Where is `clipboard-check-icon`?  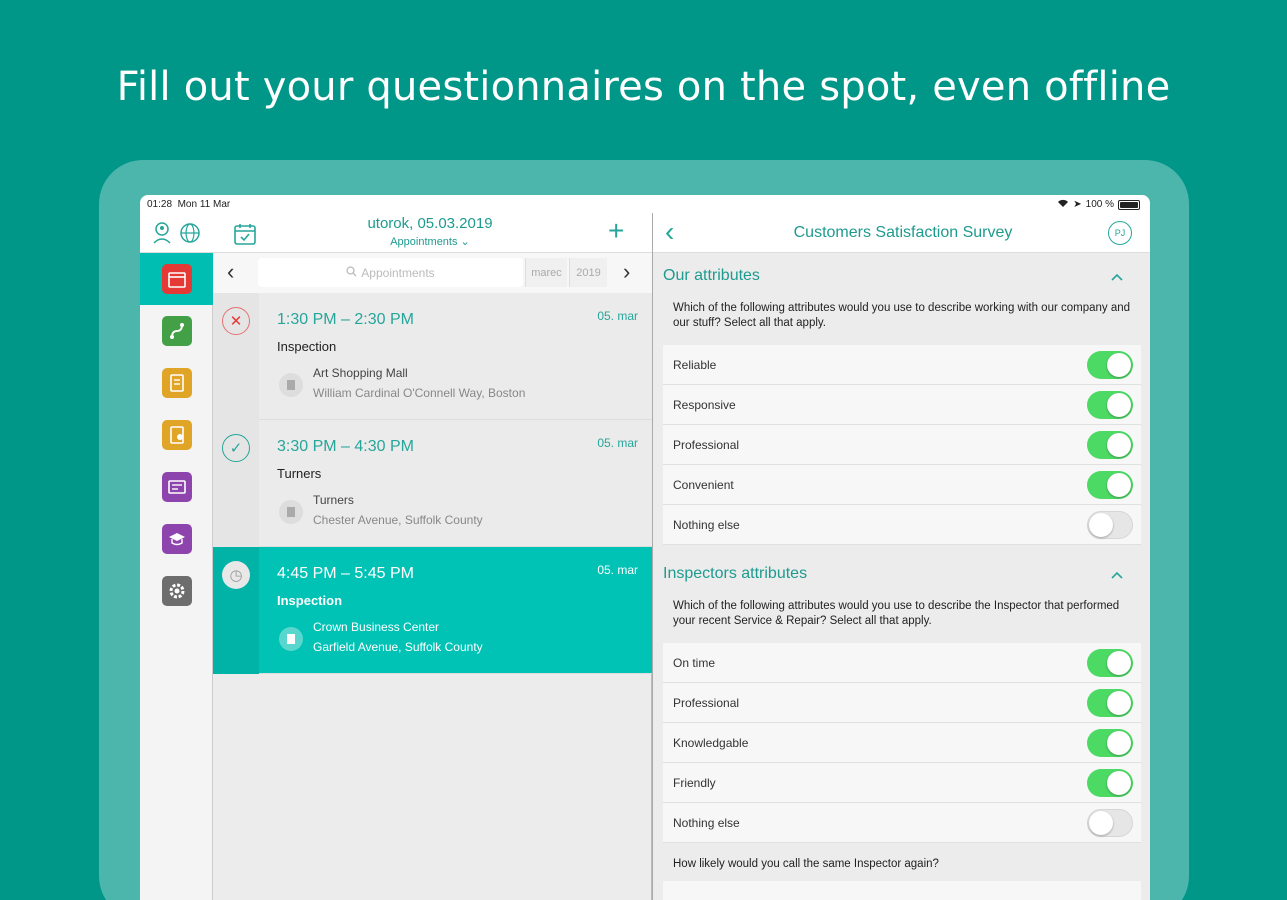 clipboard-check-icon is located at coordinates (176, 435).